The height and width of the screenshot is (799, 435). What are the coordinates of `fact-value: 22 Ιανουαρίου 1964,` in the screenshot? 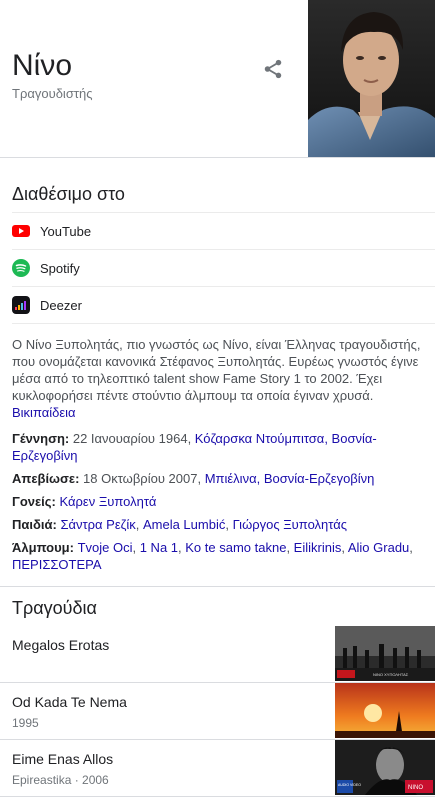 It's located at (132, 438).